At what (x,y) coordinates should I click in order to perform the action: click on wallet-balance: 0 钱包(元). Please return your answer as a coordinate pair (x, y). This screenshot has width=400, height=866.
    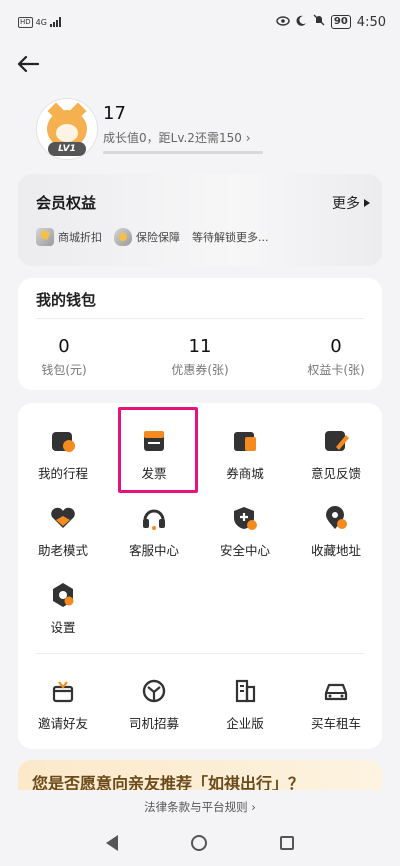
    Looking at the image, I should click on (64, 357).